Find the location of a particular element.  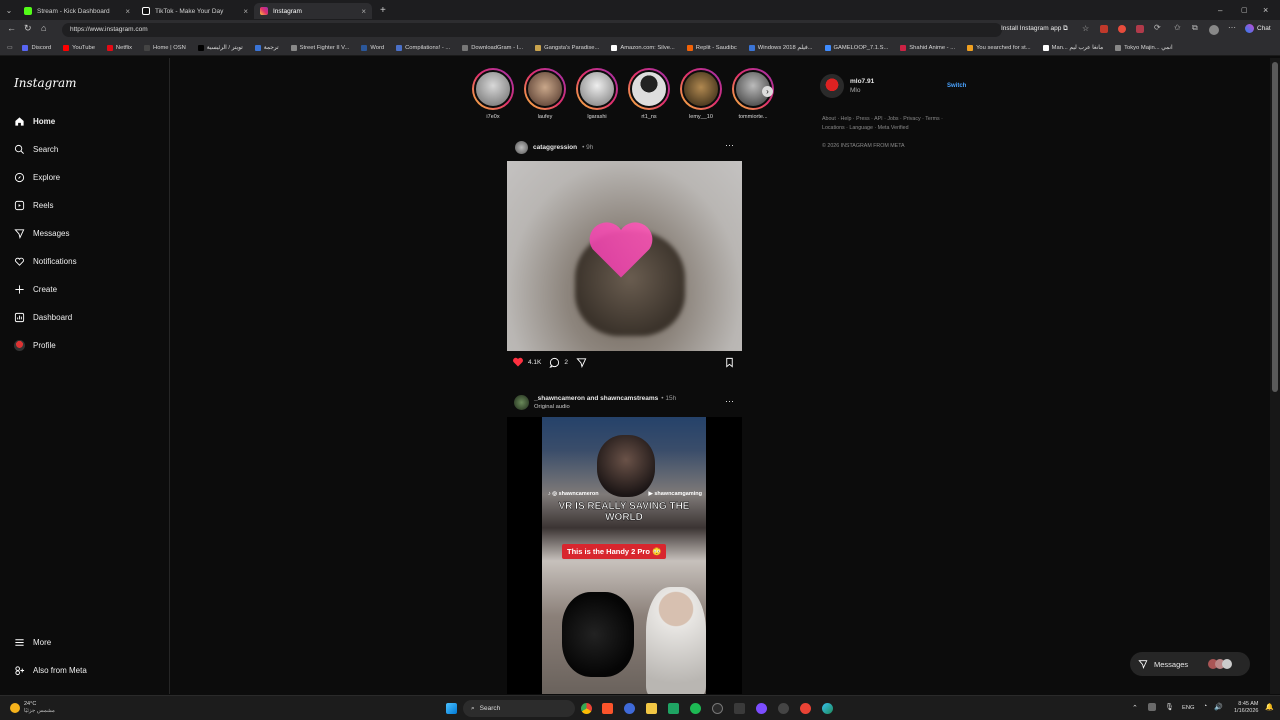

clock: 8:45 AM 1/16/2026 is located at coordinates (1246, 708).